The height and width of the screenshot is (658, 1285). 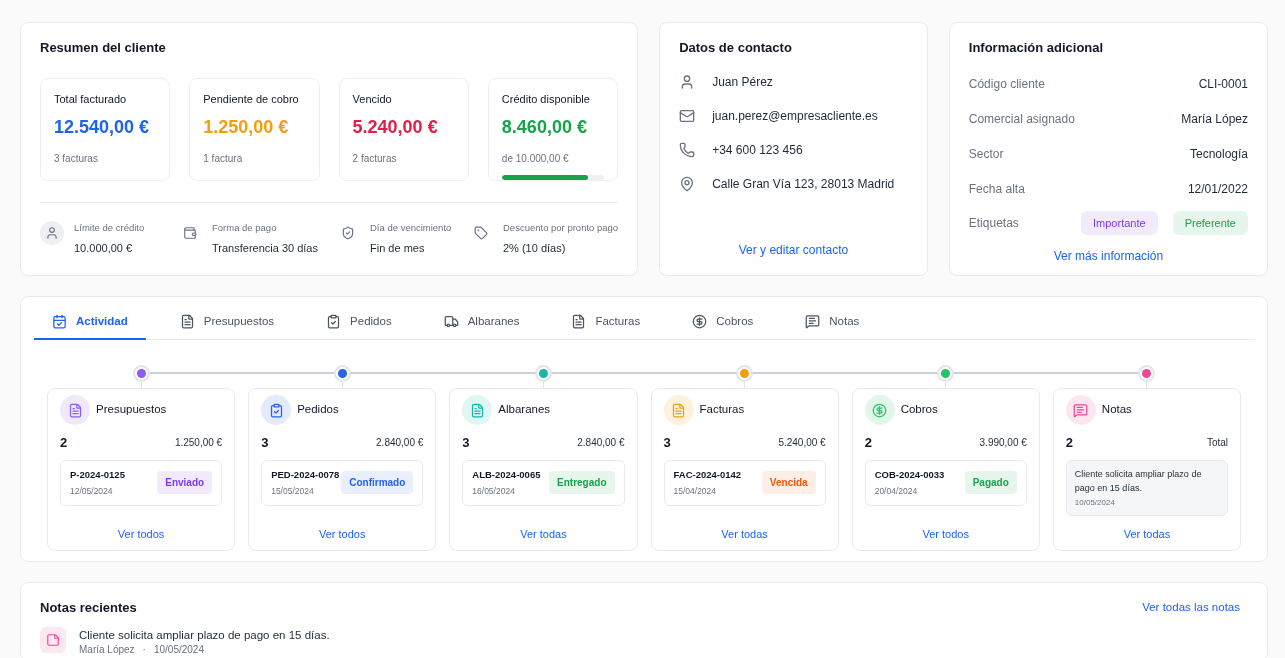 What do you see at coordinates (1108, 256) in the screenshot?
I see `more-info-link: Ver más información` at bounding box center [1108, 256].